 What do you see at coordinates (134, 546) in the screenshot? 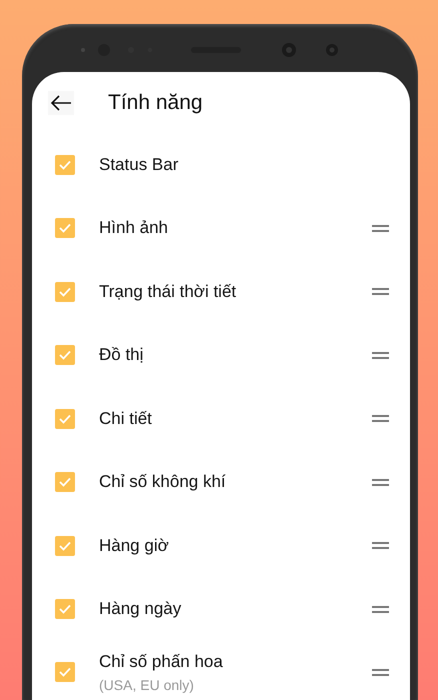
I see `feature-label: Hàng giờ` at bounding box center [134, 546].